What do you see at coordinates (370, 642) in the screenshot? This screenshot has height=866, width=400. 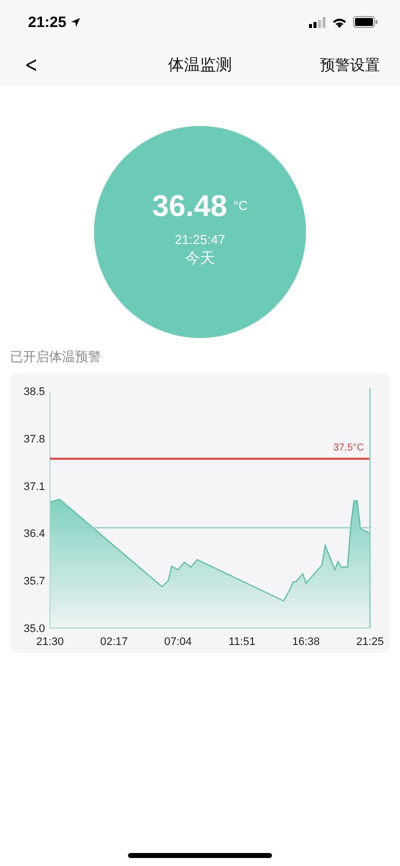 I see `axis-label: 21:25` at bounding box center [370, 642].